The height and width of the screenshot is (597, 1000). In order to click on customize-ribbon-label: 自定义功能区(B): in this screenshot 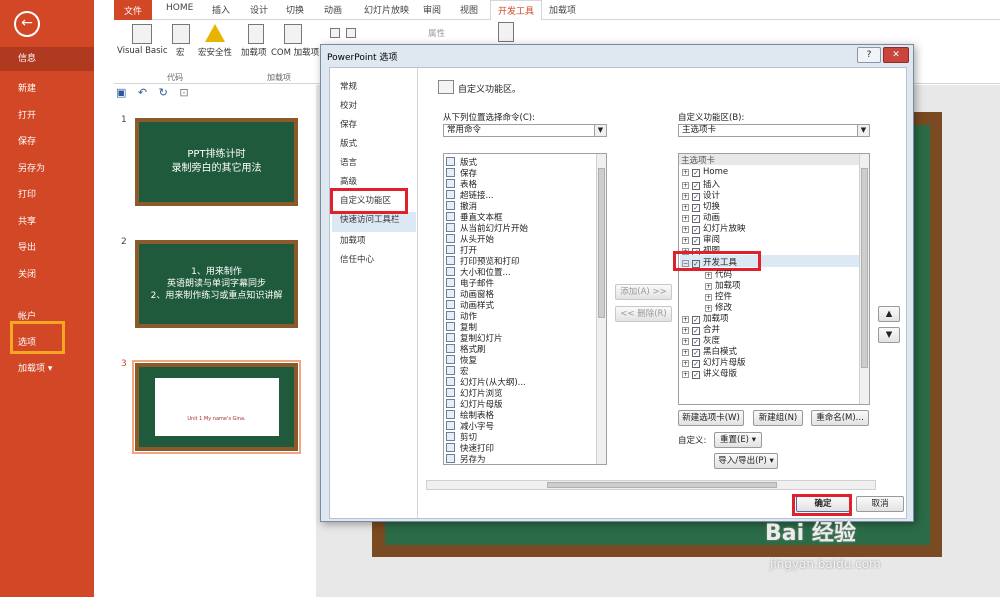, I will do `click(711, 118)`.